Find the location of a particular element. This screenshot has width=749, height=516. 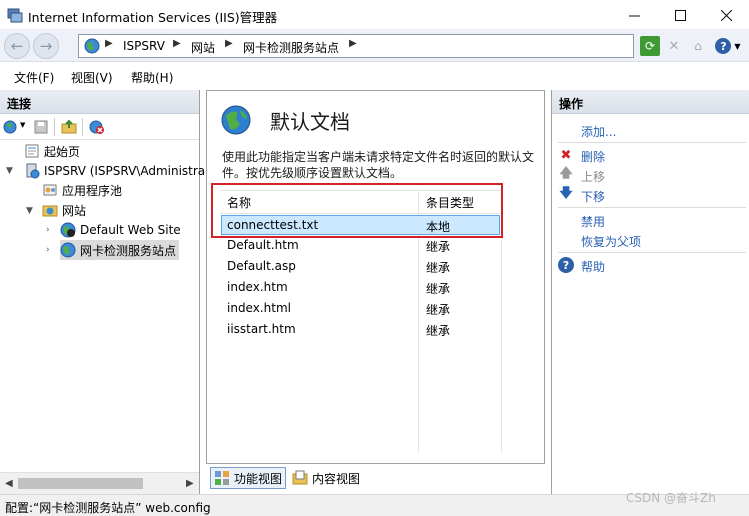

title-bar: Internet Information Services (IIS)管理器 is located at coordinates (374, 15).